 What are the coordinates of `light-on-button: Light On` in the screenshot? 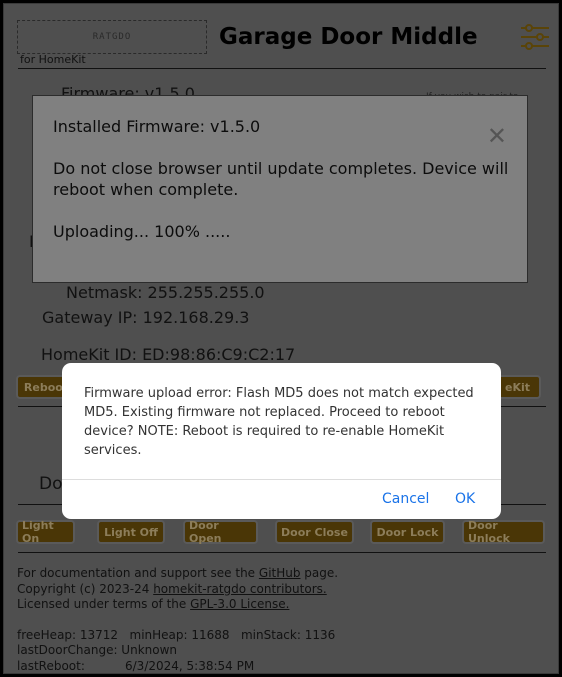 It's located at (45, 532).